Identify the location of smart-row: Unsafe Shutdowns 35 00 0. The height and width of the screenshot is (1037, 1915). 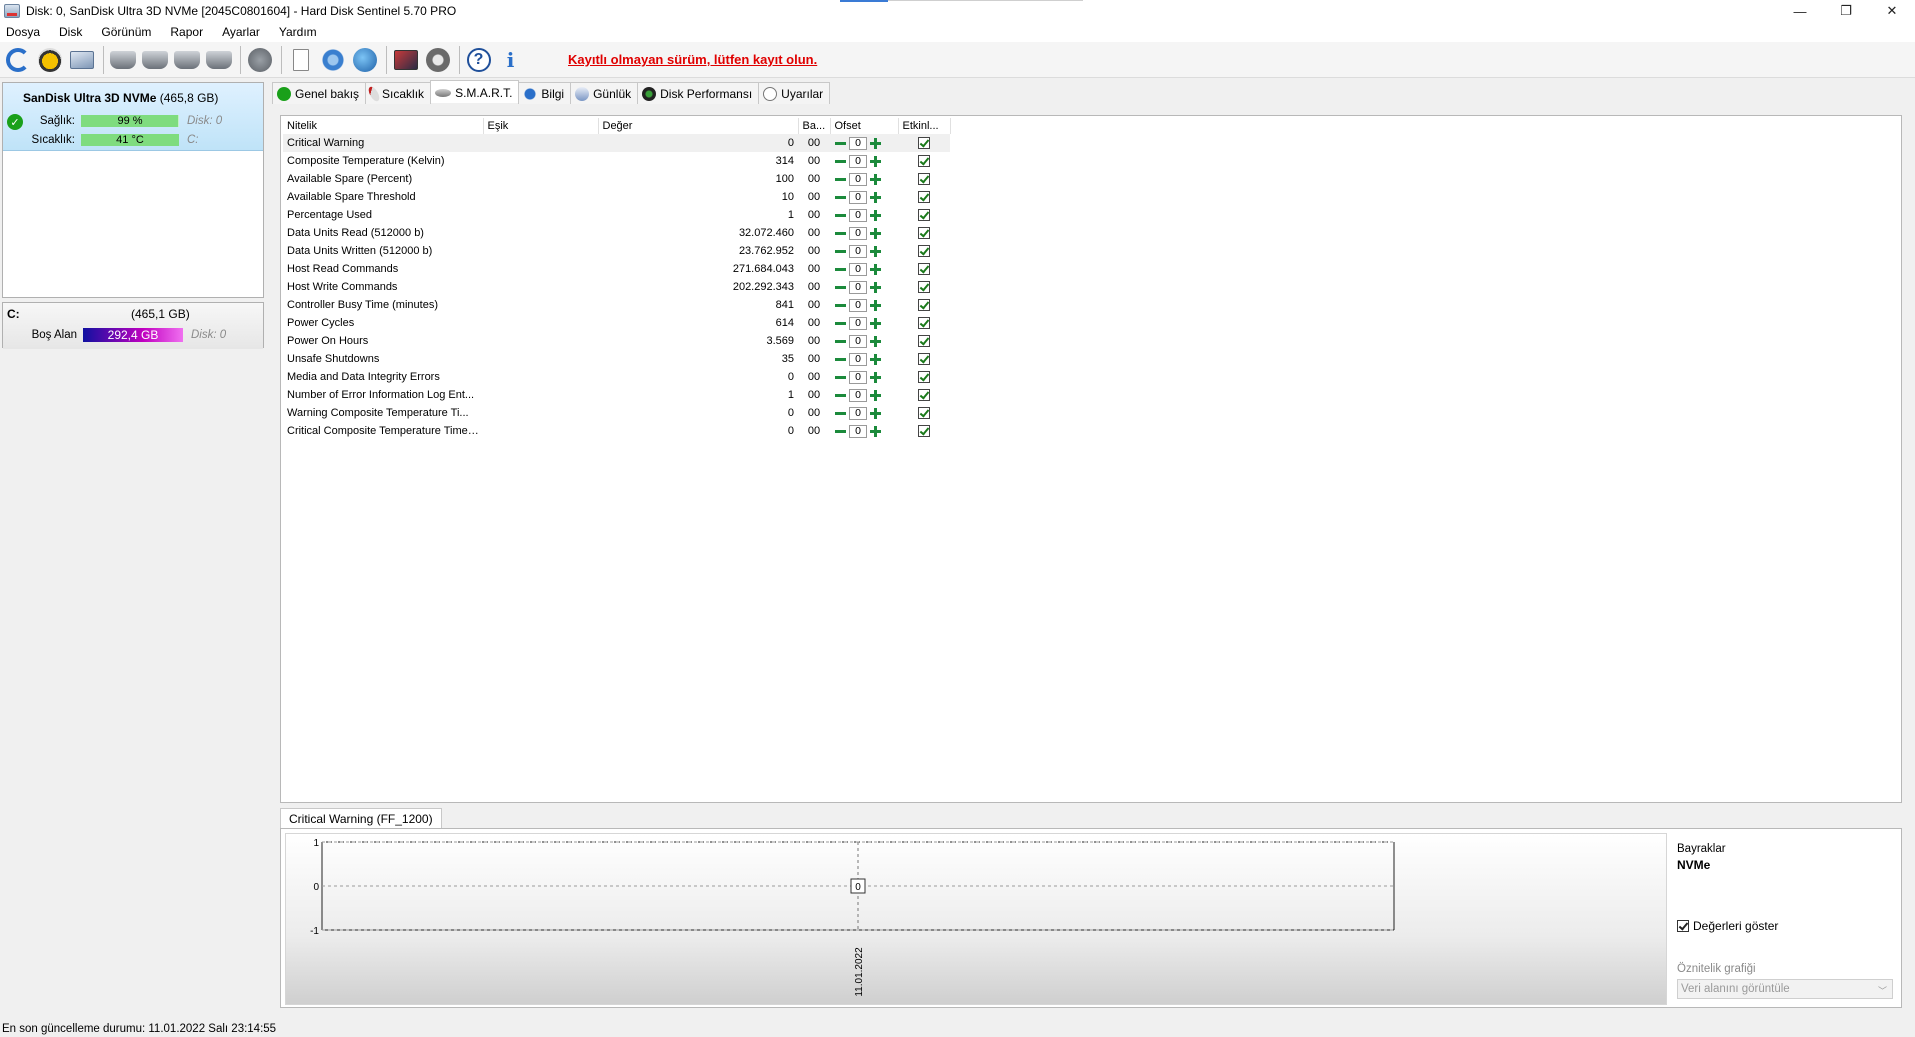
(616, 359).